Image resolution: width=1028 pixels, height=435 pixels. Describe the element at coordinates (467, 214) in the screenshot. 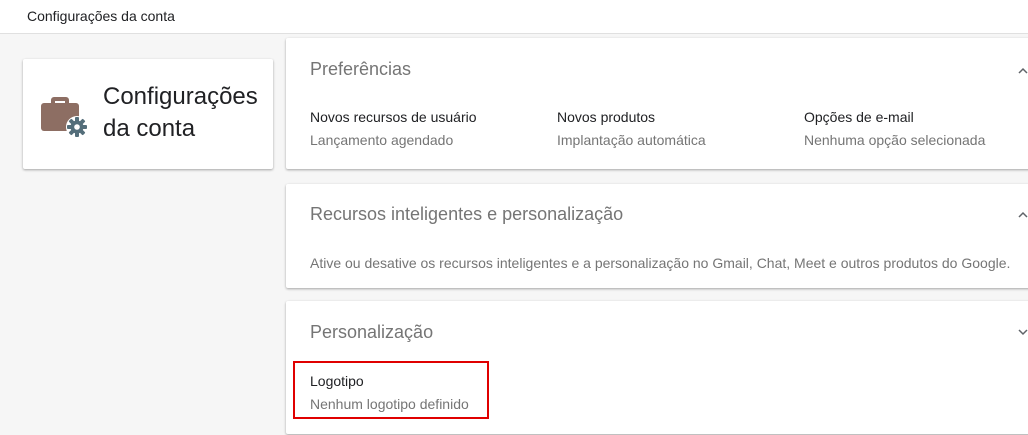

I see `panel-title: Recursos inteligentes e personalização` at that location.